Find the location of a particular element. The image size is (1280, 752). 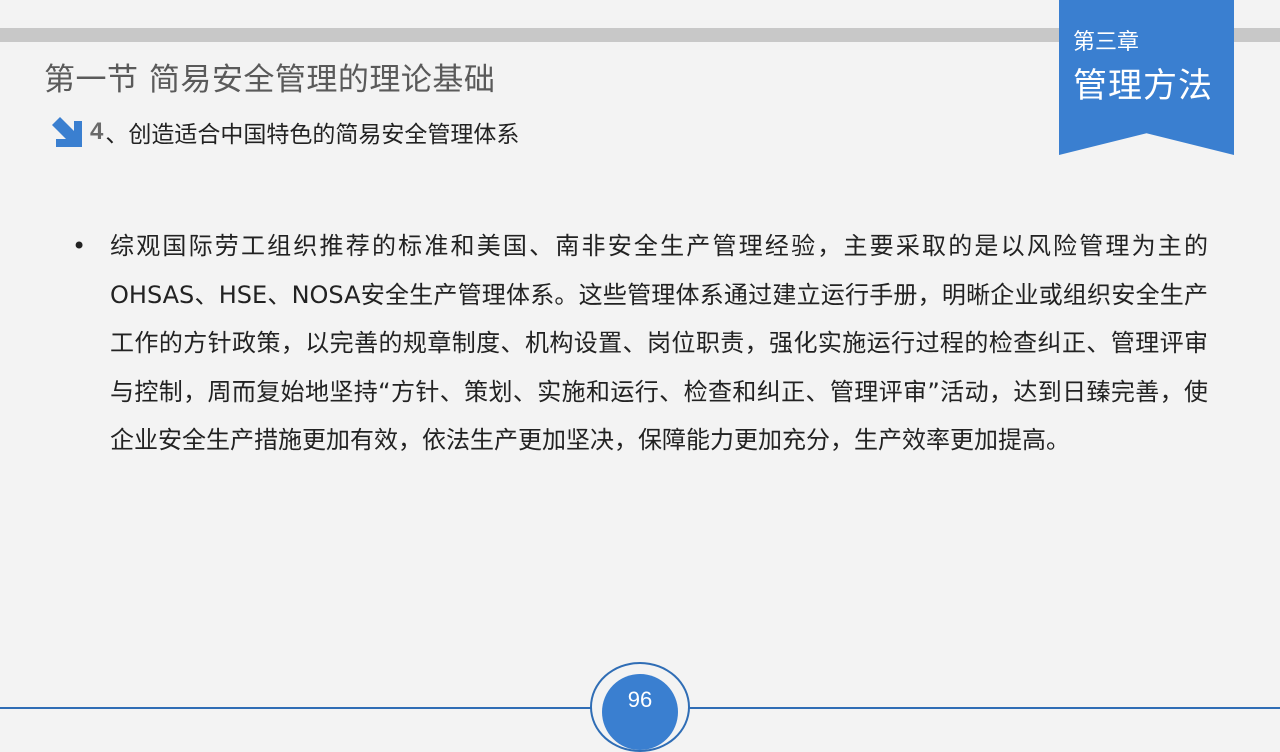

arrow-down-right-icon is located at coordinates (67, 132).